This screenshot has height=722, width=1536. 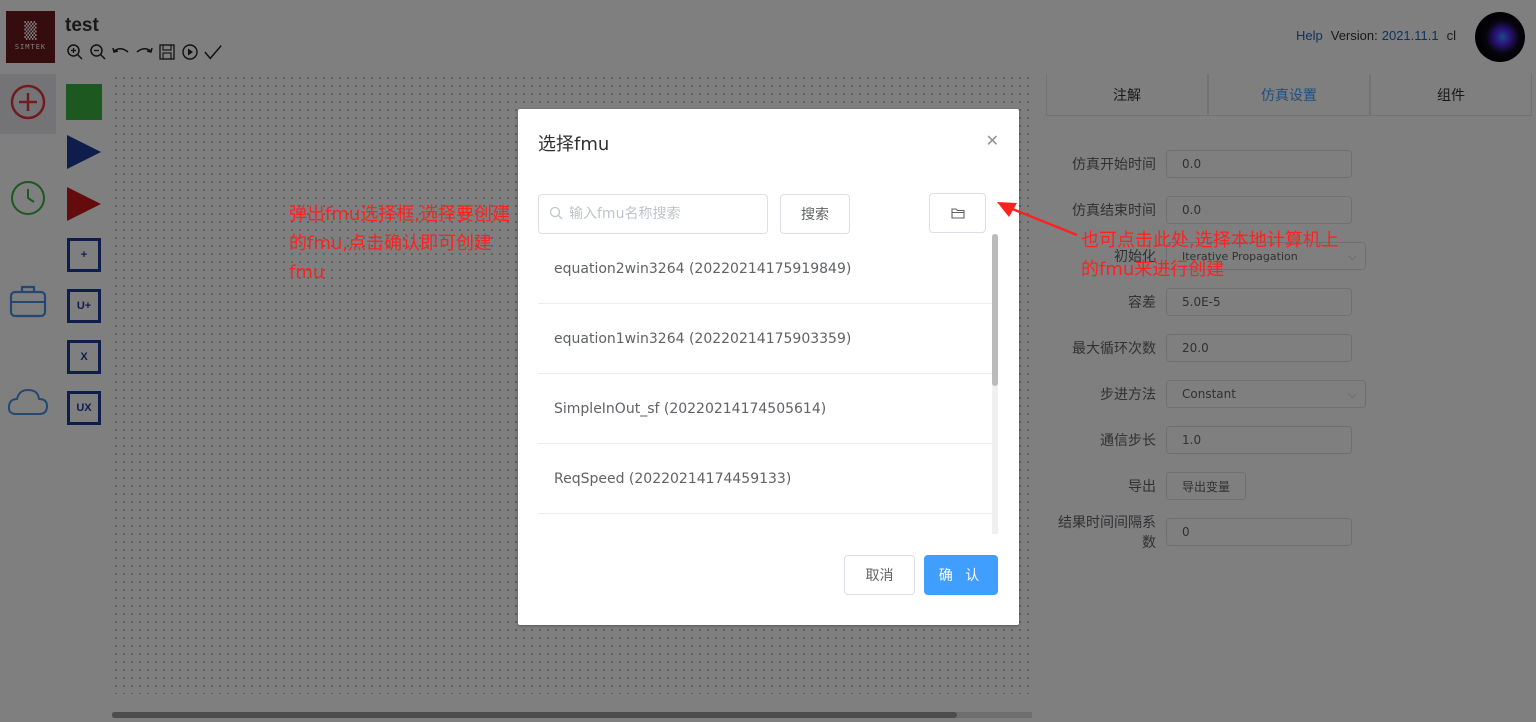 What do you see at coordinates (399, 243) in the screenshot?
I see `annotation-left: 弹出fmu选择框,选择要创建的fmu,点击确认即可创建fmu` at bounding box center [399, 243].